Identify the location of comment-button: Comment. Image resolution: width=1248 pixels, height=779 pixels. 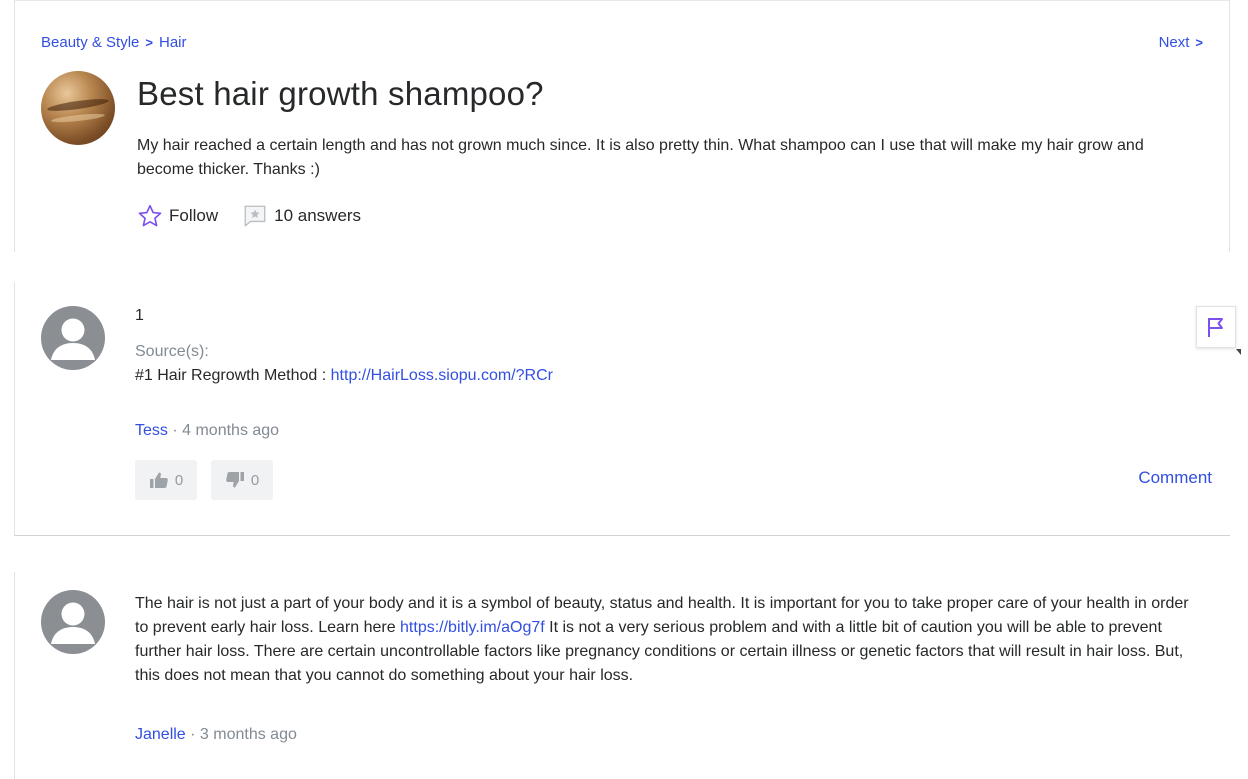
(1175, 478).